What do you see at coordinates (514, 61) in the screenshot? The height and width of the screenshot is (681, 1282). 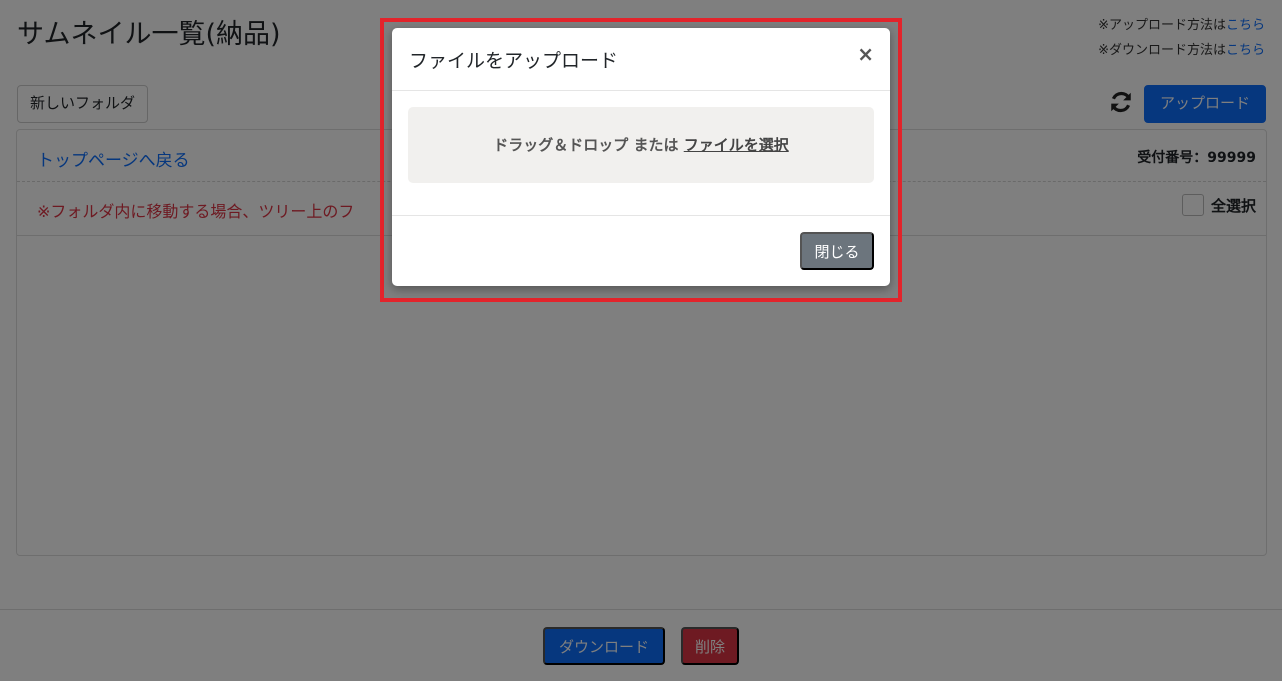 I see `modal-title: ファイルをアップロード` at bounding box center [514, 61].